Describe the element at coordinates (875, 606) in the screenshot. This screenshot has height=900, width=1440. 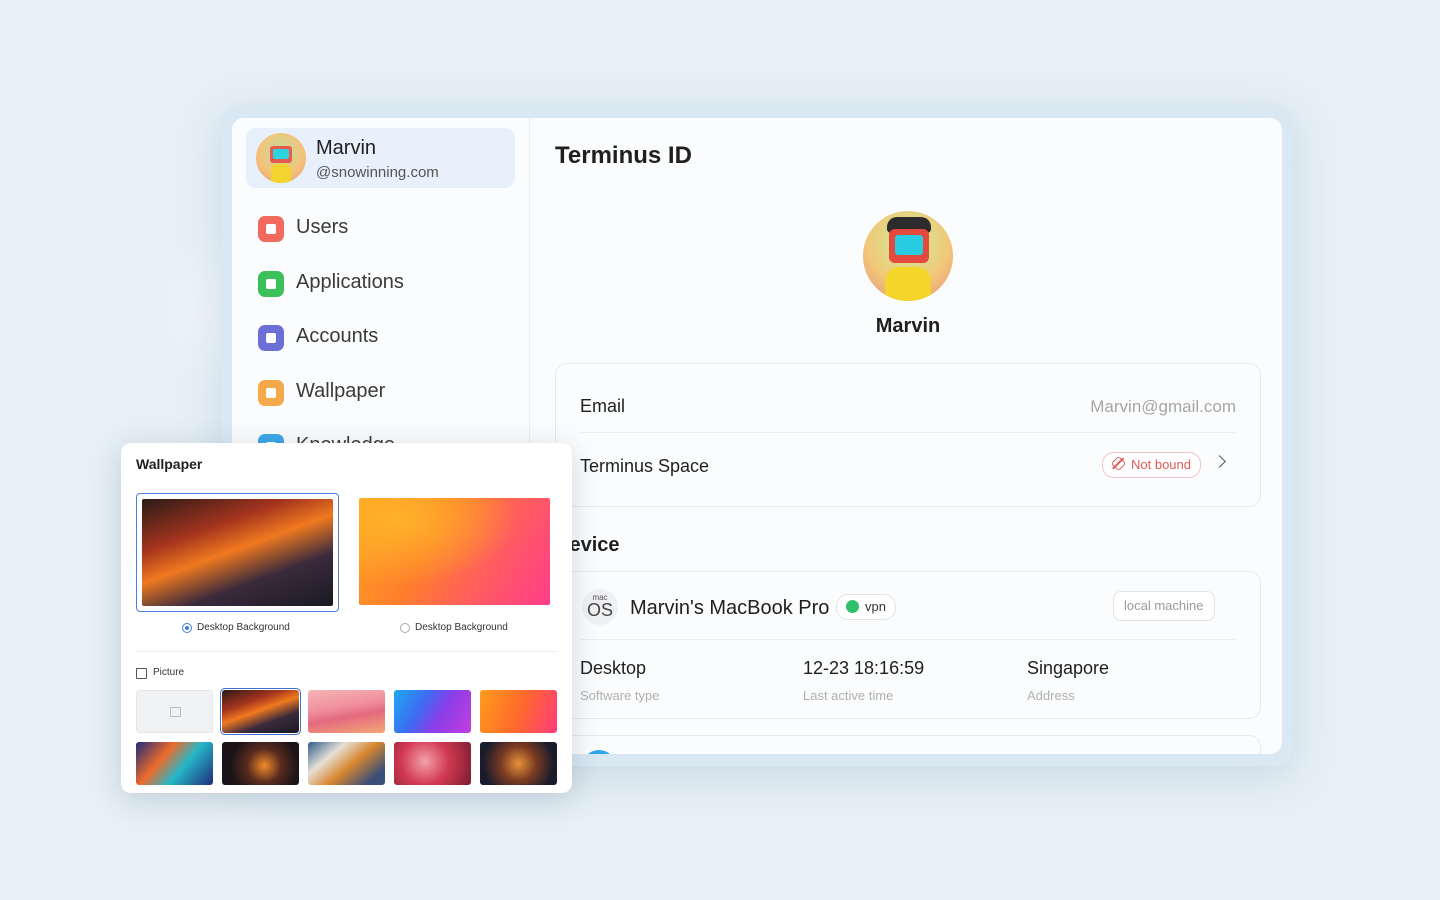
I see `vpn-text: vpn` at that location.